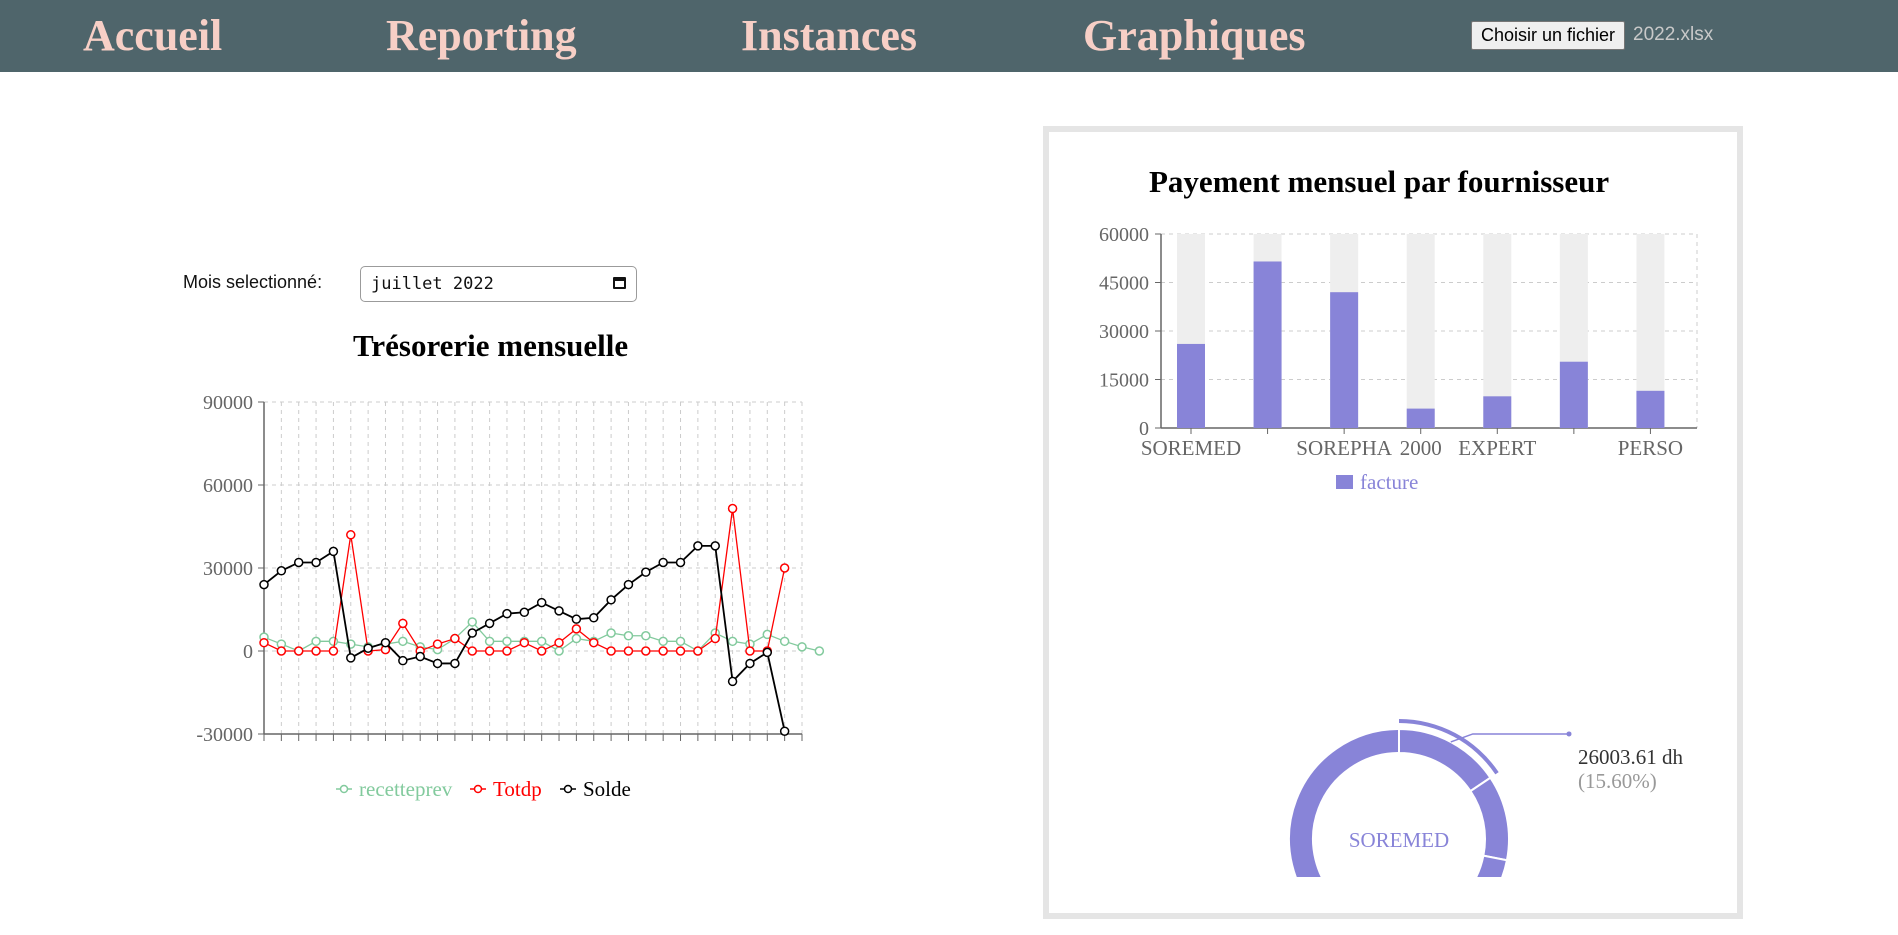  Describe the element at coordinates (1191, 385) in the screenshot. I see `bar-SOREMED` at that location.